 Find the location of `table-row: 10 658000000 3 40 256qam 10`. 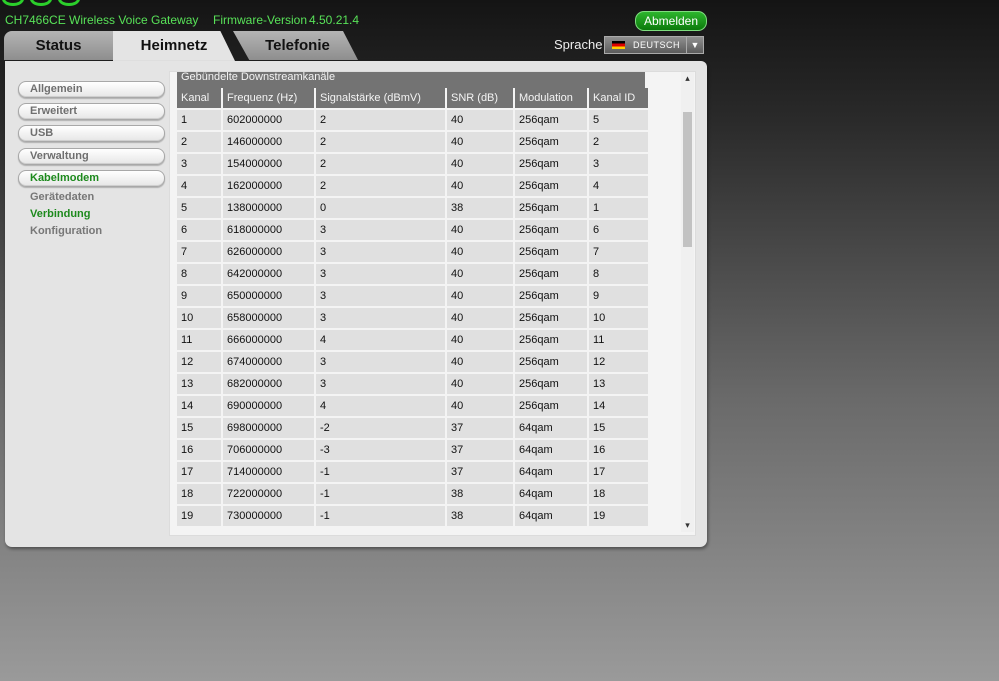

table-row: 10 658000000 3 40 256qam 10 is located at coordinates (413, 319).